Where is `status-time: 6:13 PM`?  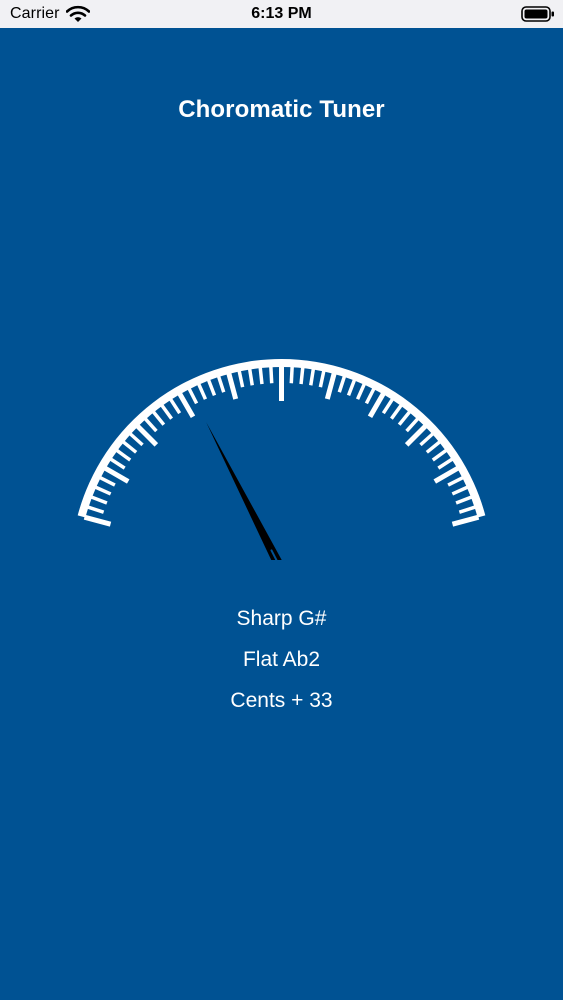
status-time: 6:13 PM is located at coordinates (281, 13).